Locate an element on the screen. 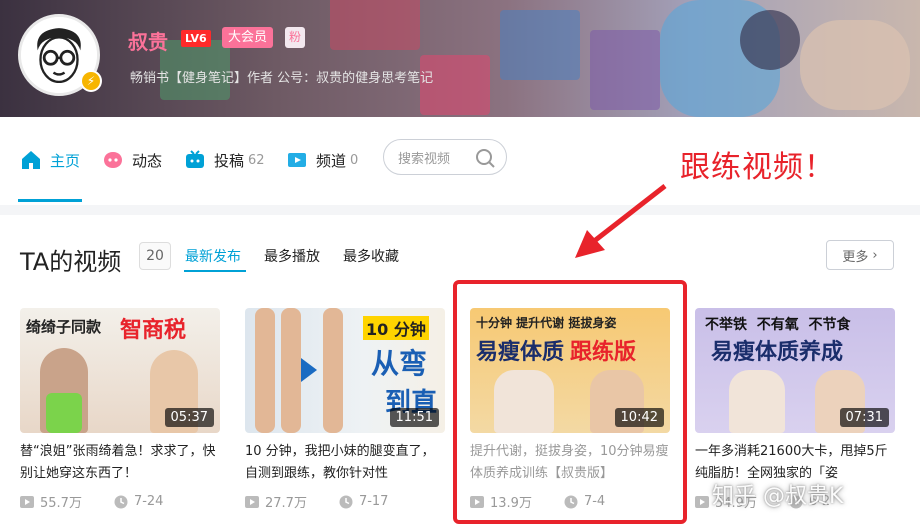 The height and width of the screenshot is (532, 920). annotation-arrow-icon is located at coordinates (621, 221).